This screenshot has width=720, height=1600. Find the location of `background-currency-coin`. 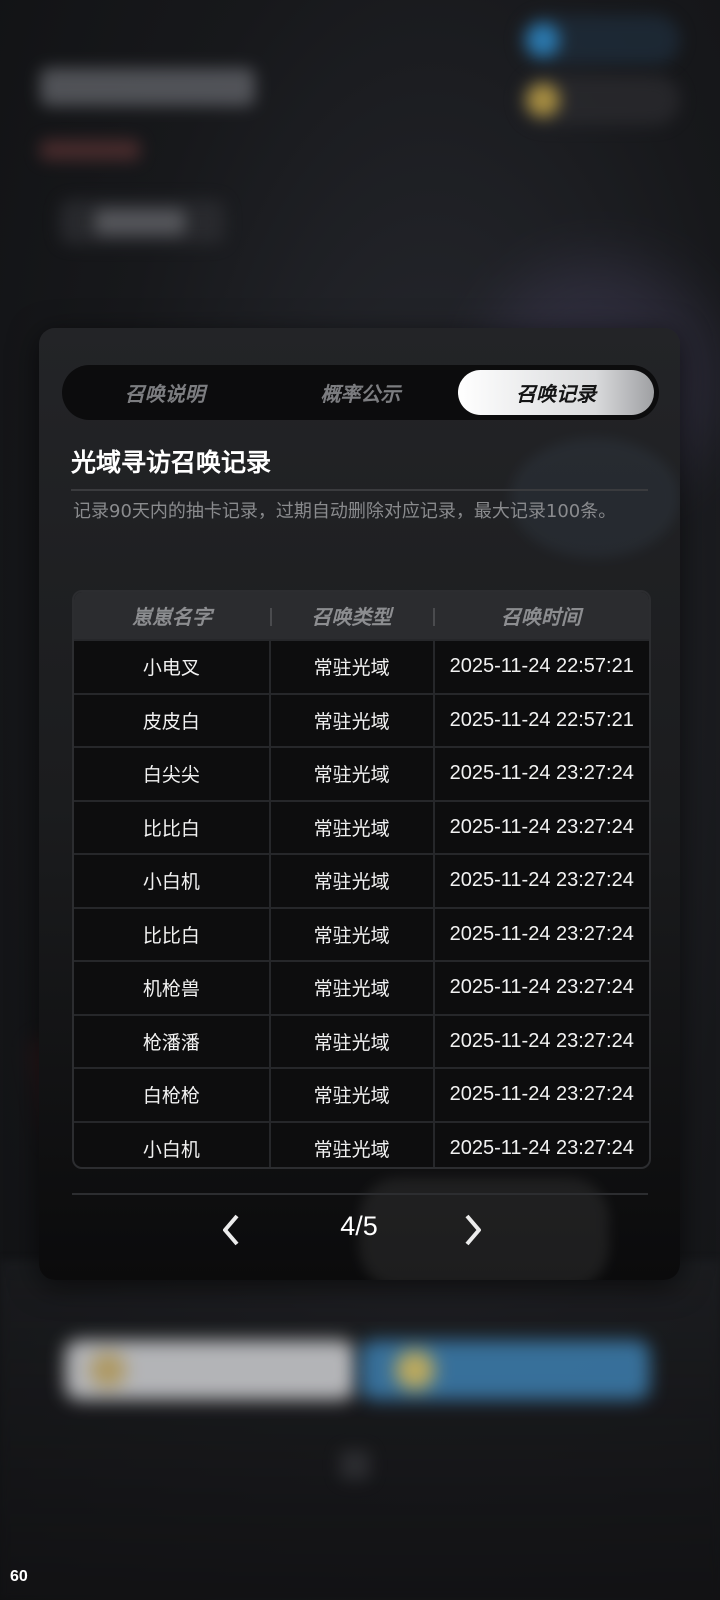

background-currency-coin is located at coordinates (600, 100).